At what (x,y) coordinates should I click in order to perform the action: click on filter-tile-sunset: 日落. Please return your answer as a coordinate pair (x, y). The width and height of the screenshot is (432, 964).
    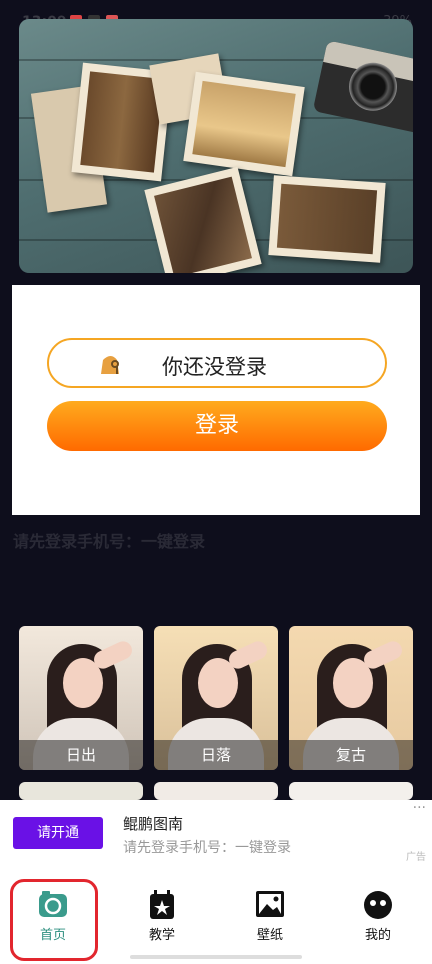
    Looking at the image, I should click on (216, 698).